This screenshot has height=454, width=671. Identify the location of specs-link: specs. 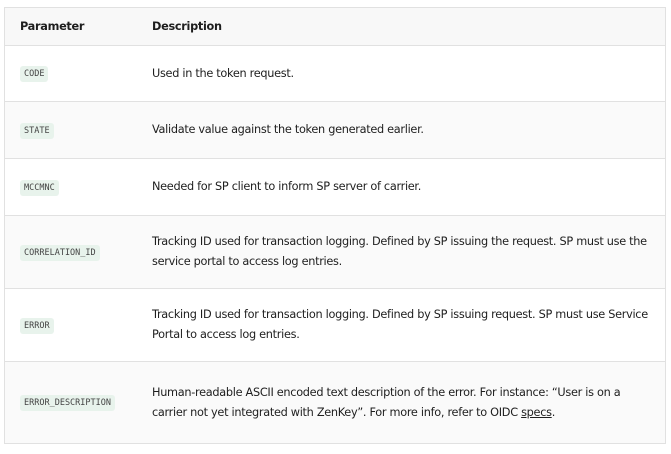
(536, 412).